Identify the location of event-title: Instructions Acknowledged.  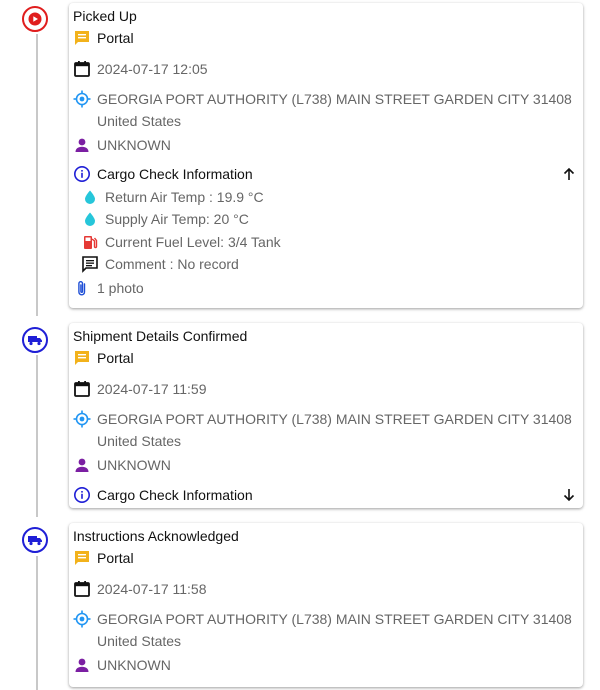
(156, 536).